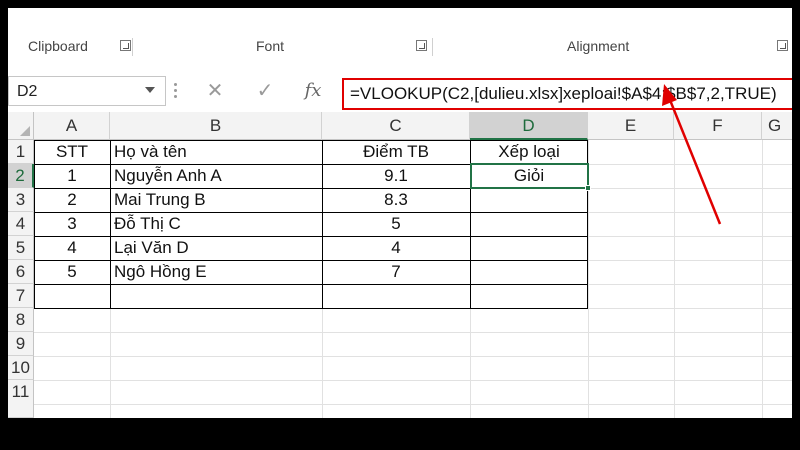 The image size is (800, 450). I want to click on annotation-arrow-icon, so click(692, 154).